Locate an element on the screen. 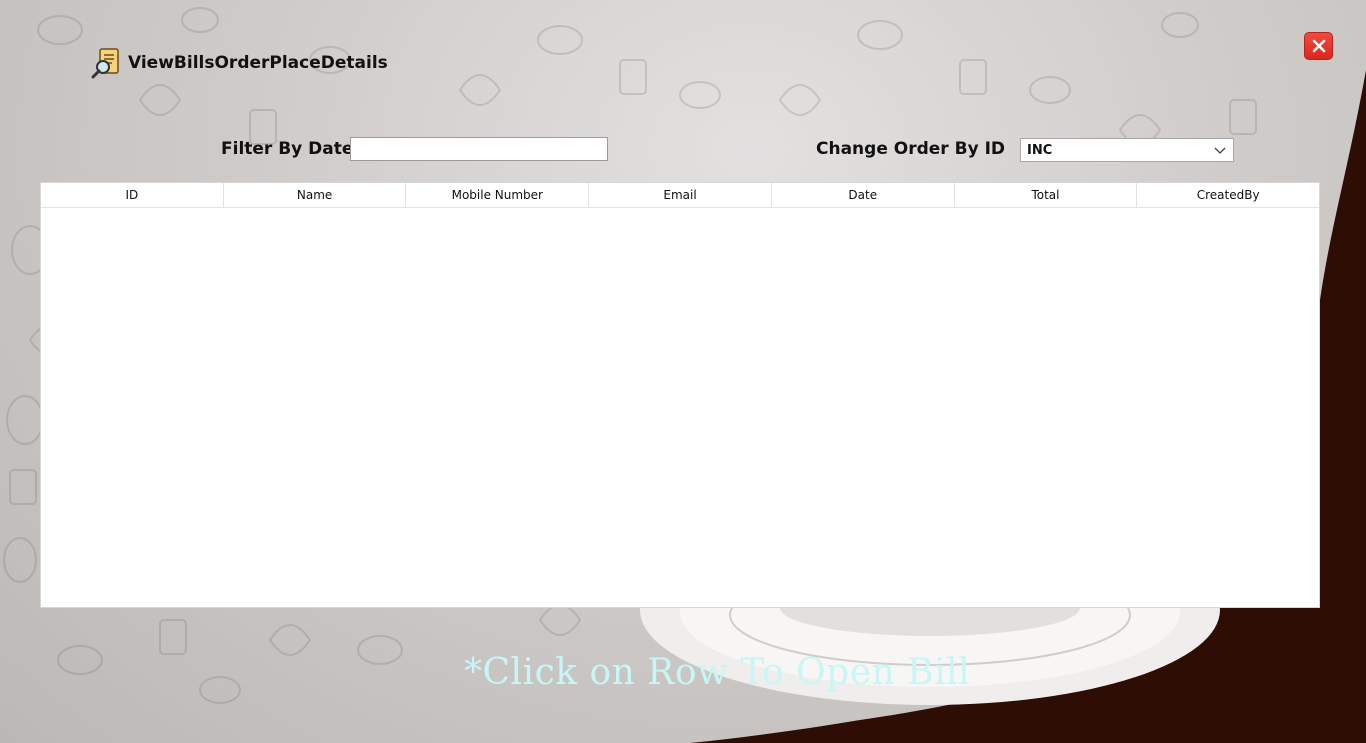 This screenshot has height=743, width=1366. column-header-email: Email is located at coordinates (680, 195).